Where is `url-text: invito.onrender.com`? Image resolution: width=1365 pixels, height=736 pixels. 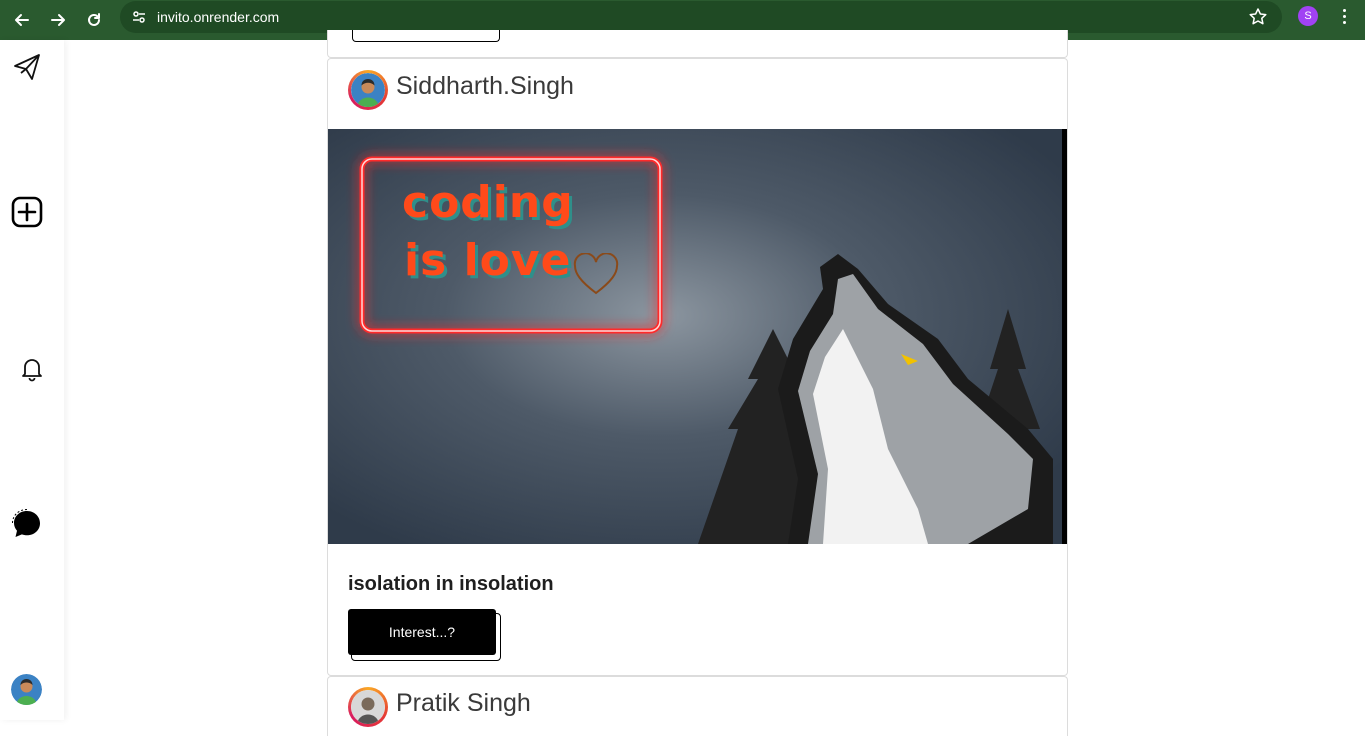 url-text: invito.onrender.com is located at coordinates (218, 17).